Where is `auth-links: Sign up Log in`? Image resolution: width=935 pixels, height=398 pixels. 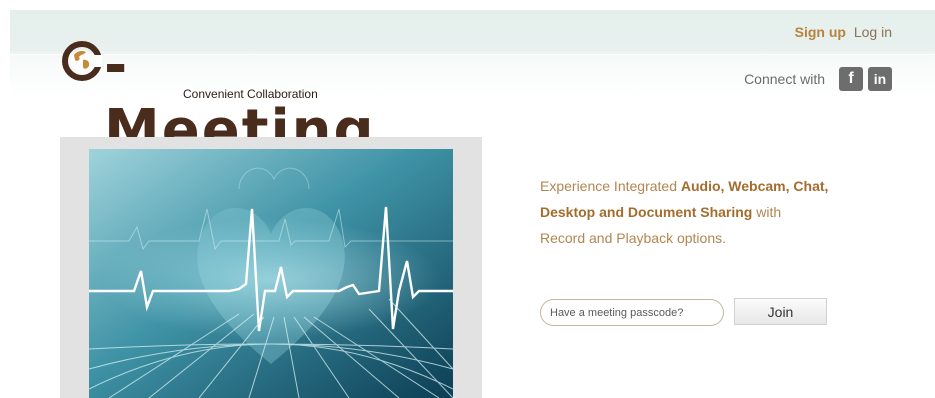
auth-links: Sign up Log in is located at coordinates (843, 32).